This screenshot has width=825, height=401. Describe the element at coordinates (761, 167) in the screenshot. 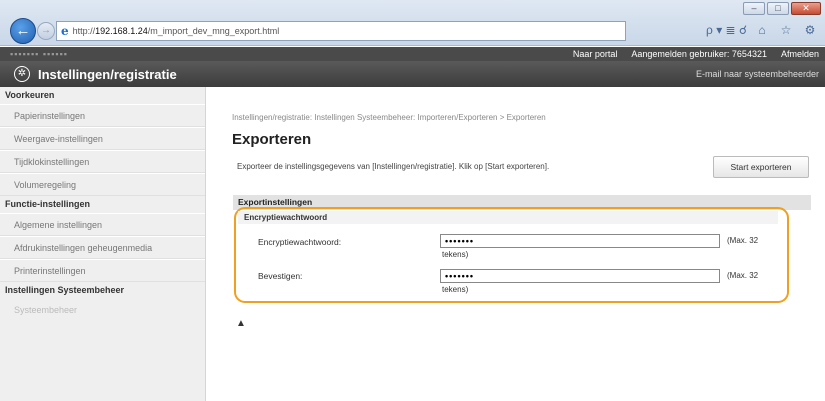

I see `start-export-button: Start exporteren` at that location.